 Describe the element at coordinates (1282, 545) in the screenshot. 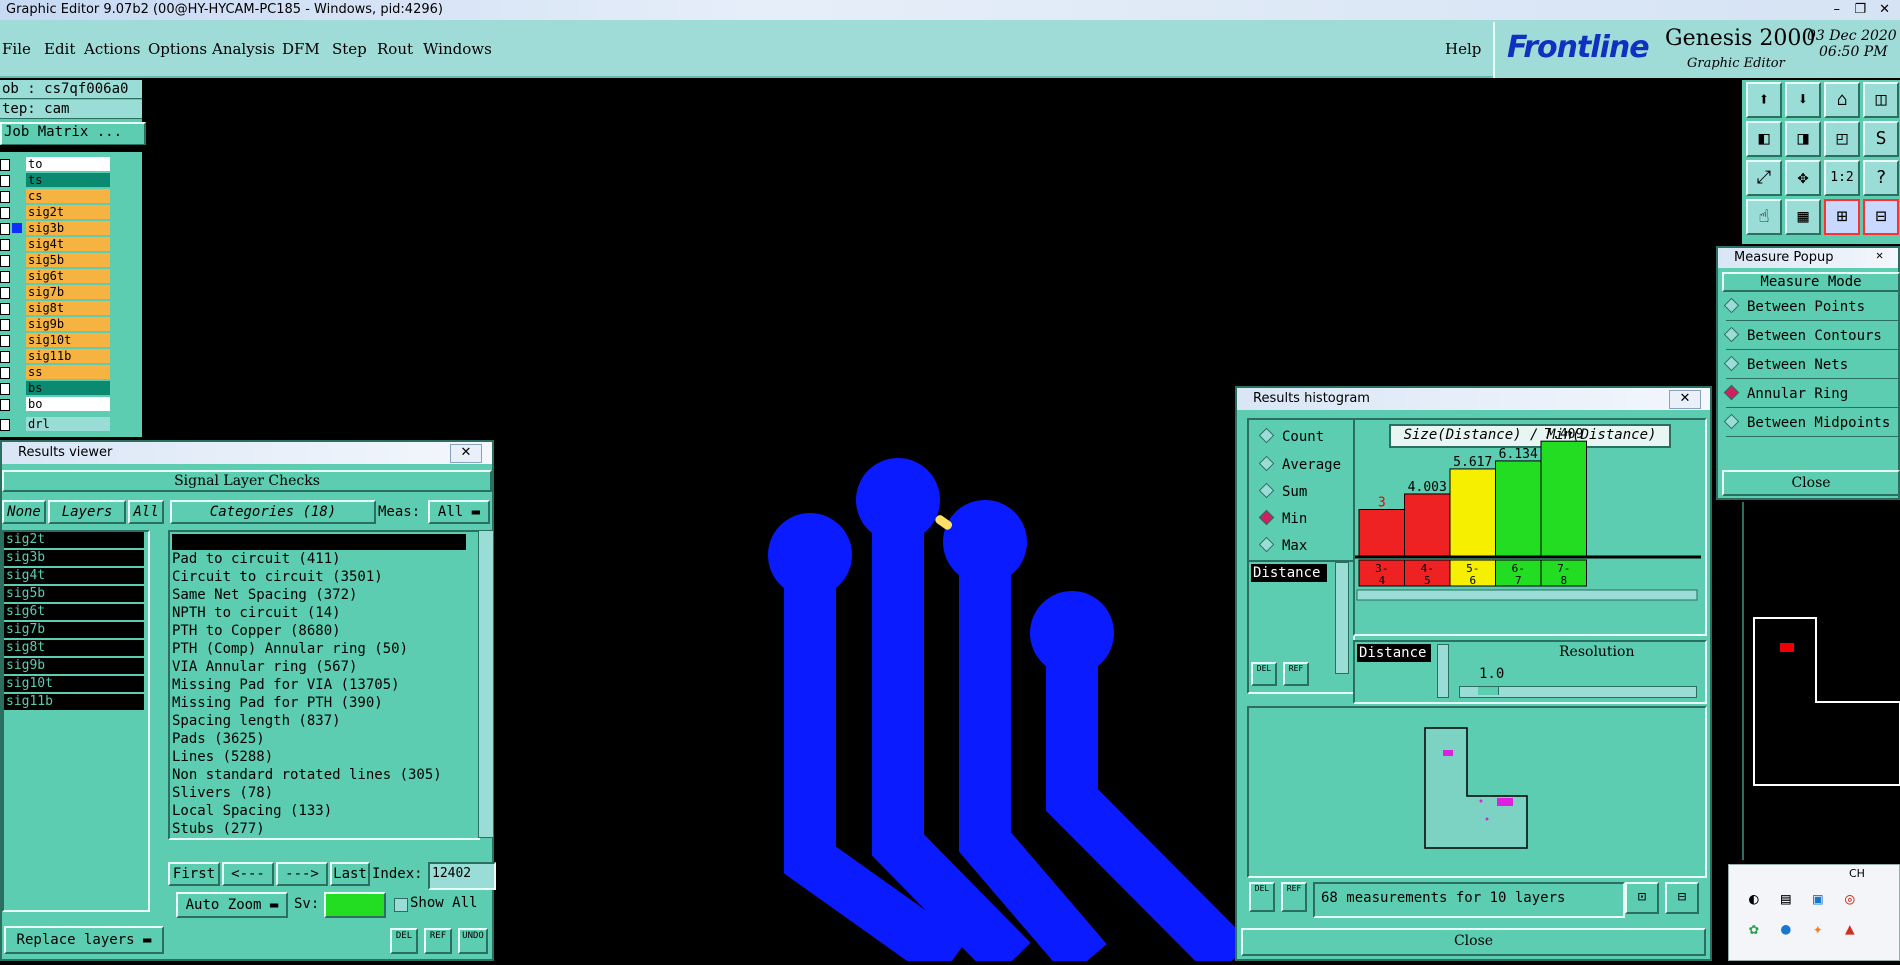

I see `option-max: Max` at that location.